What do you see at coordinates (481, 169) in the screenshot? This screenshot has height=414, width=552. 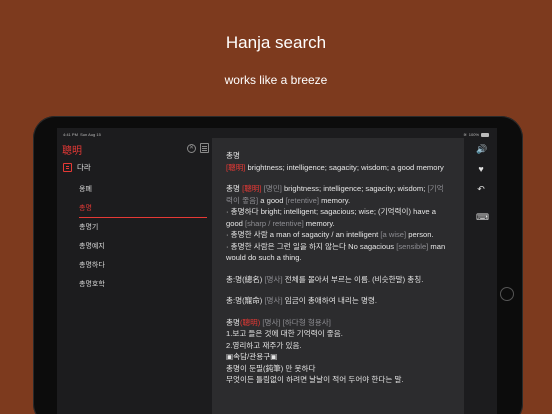 I see `heart-icon: ♥` at bounding box center [481, 169].